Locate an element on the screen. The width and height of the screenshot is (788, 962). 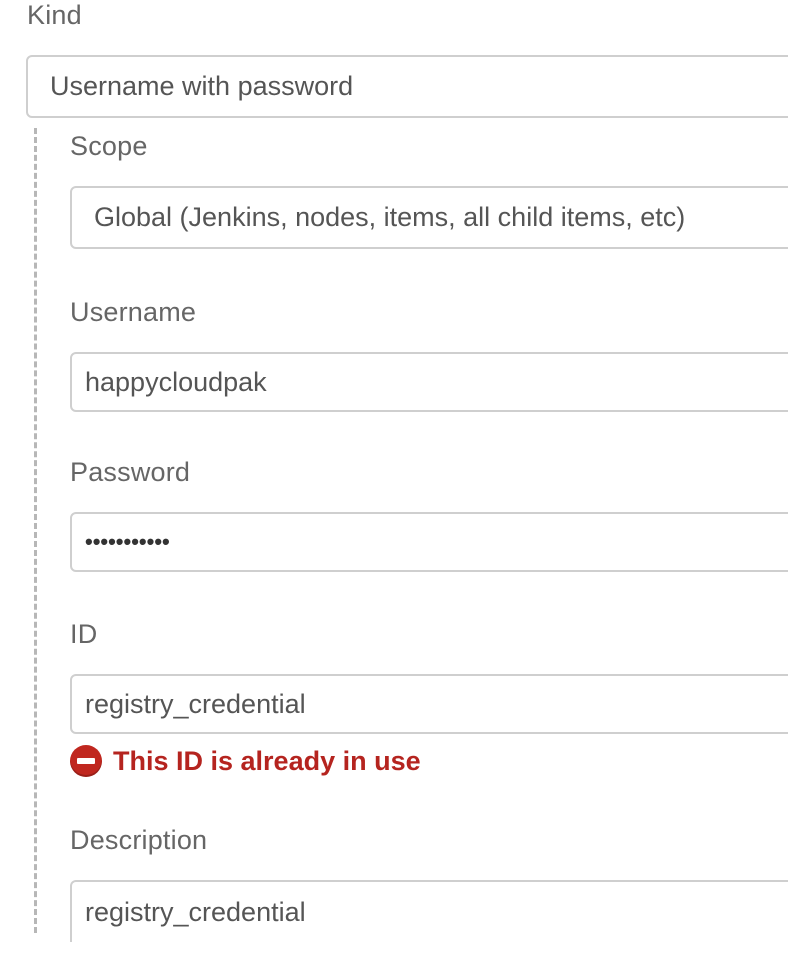
kind-select-value: Username with password is located at coordinates (202, 86).